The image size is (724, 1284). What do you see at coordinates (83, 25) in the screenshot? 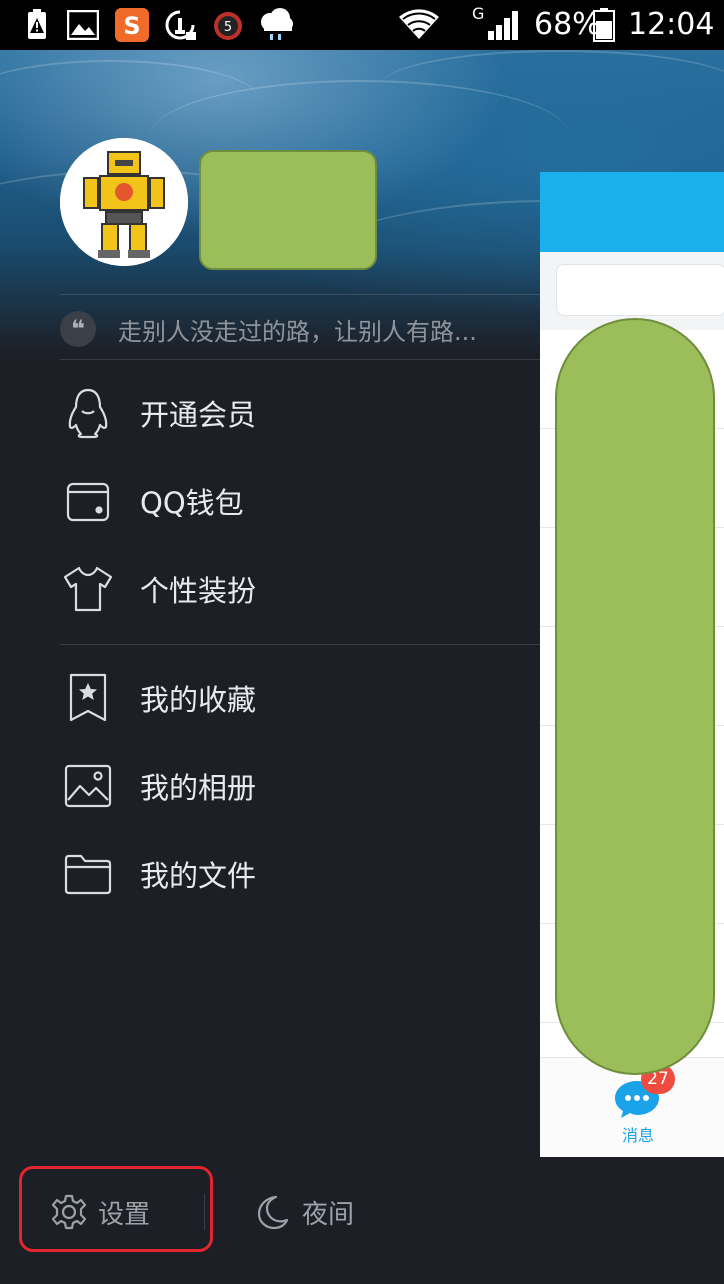
I see `gallery-icon` at bounding box center [83, 25].